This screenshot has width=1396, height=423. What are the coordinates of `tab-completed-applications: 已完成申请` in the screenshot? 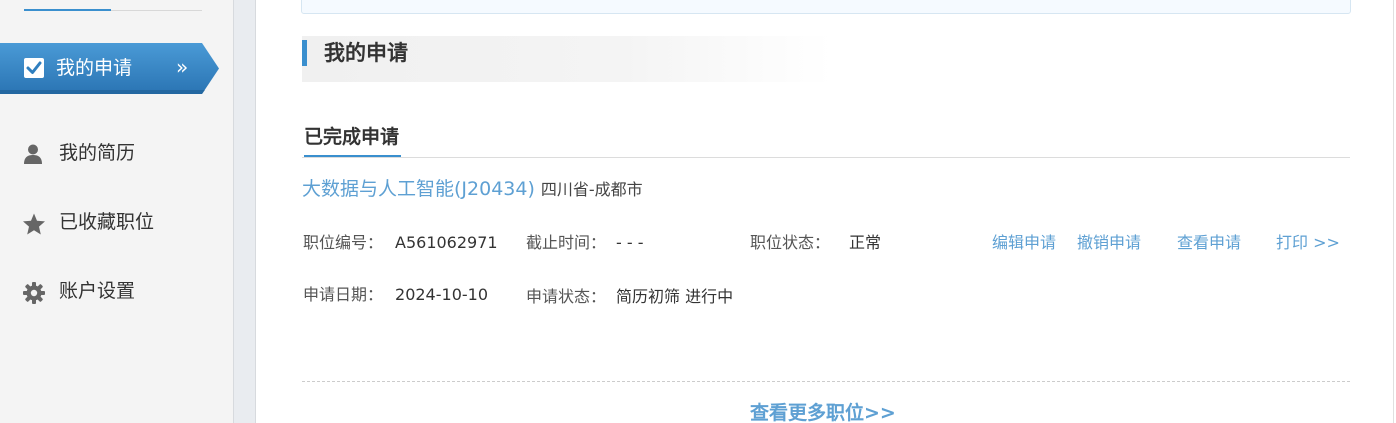 It's located at (353, 139).